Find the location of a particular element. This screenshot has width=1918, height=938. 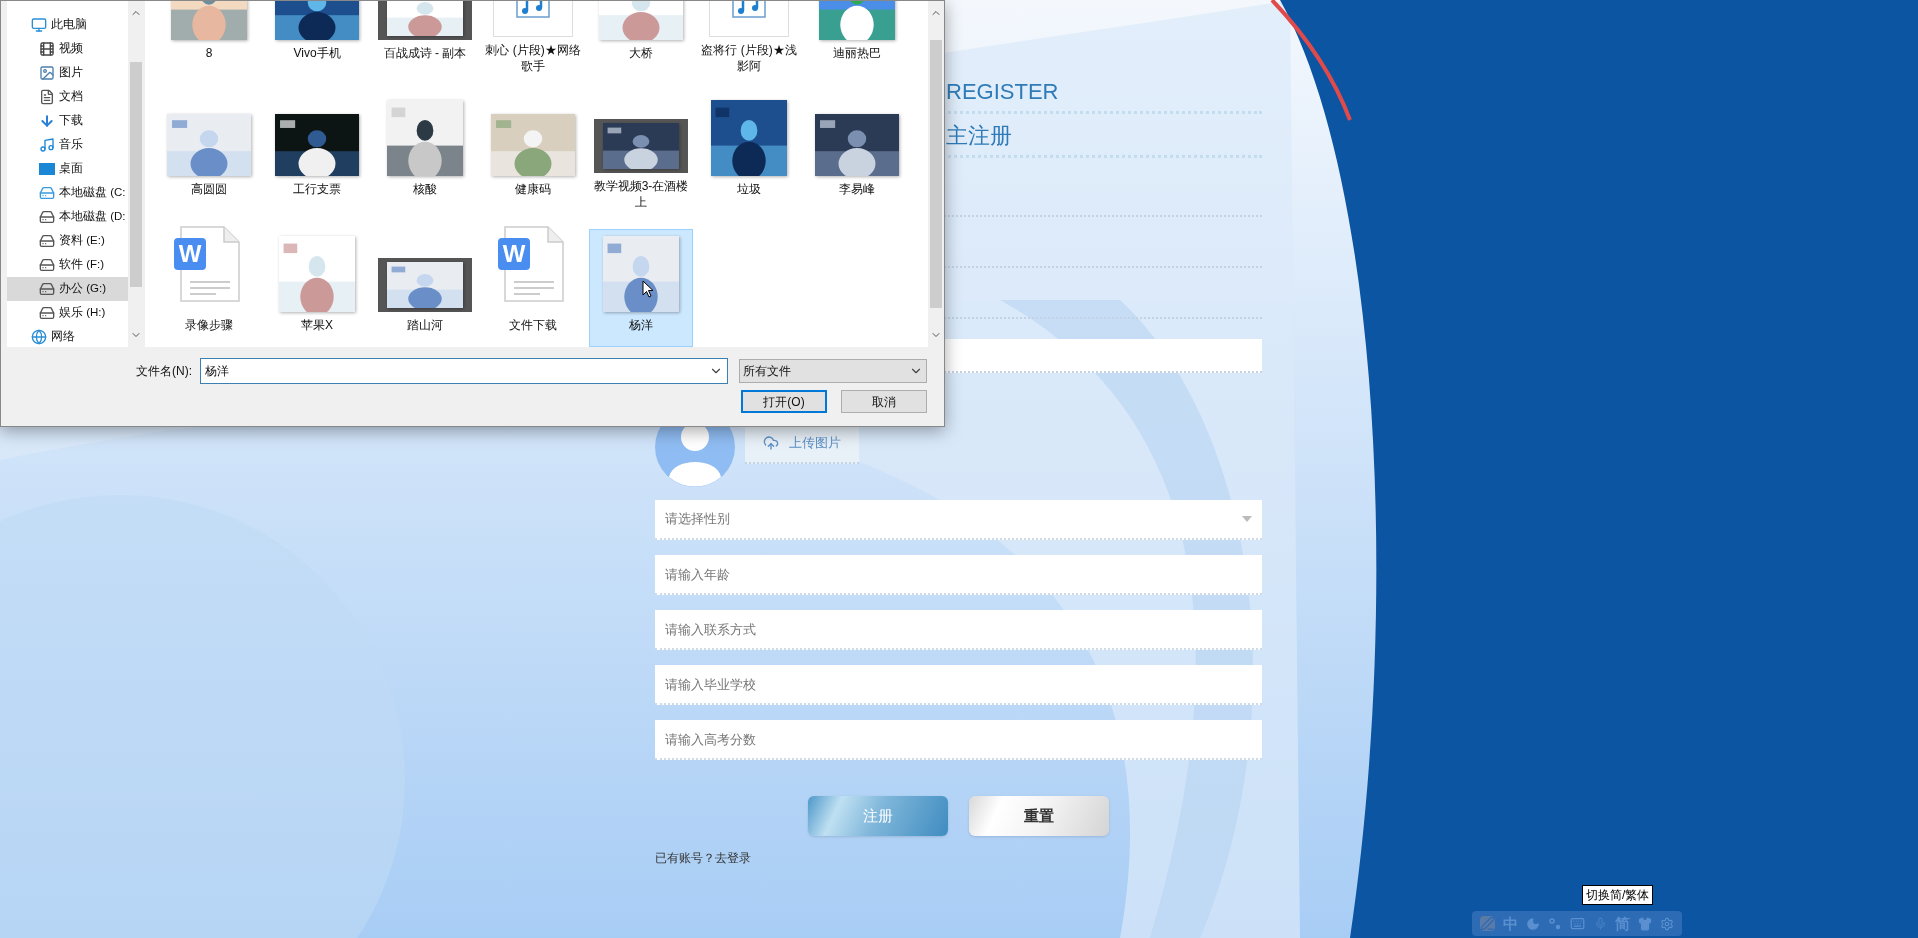

nav-item: 下载 is located at coordinates (67, 121).